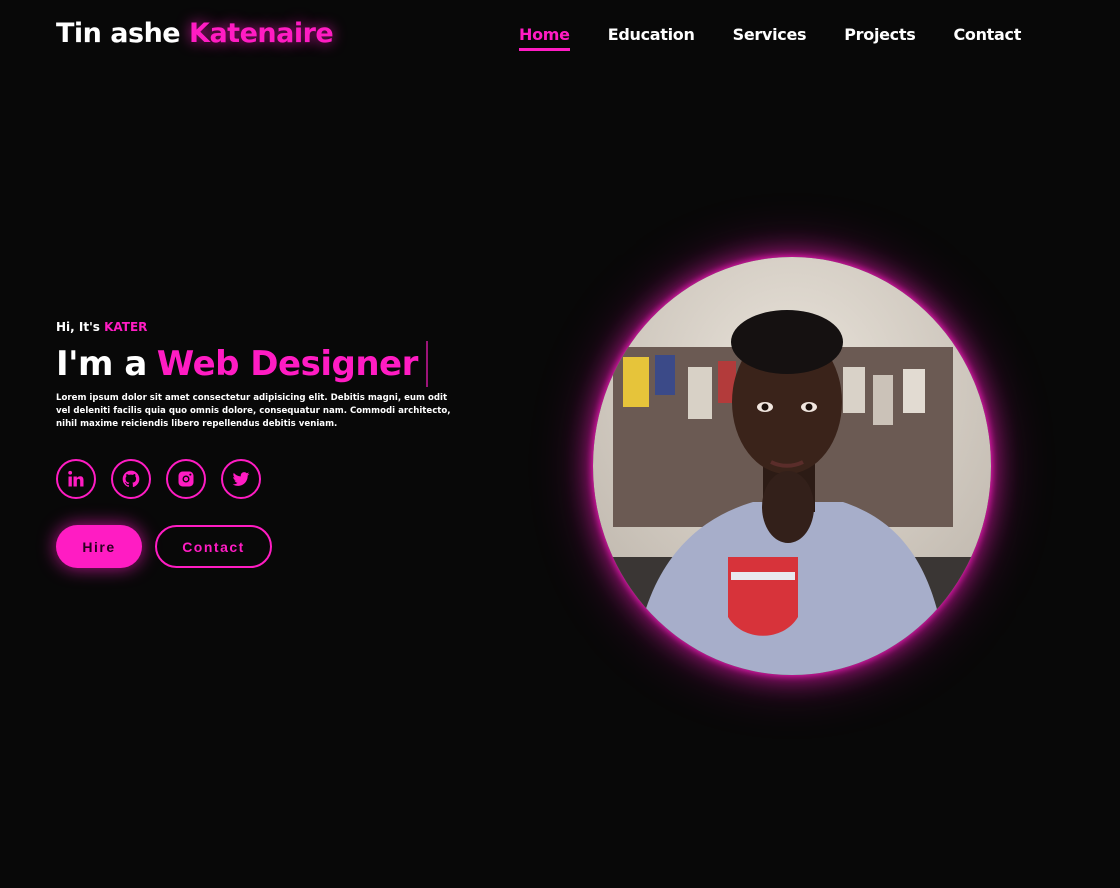  Describe the element at coordinates (544, 38) in the screenshot. I see `nav-home: Home` at that location.